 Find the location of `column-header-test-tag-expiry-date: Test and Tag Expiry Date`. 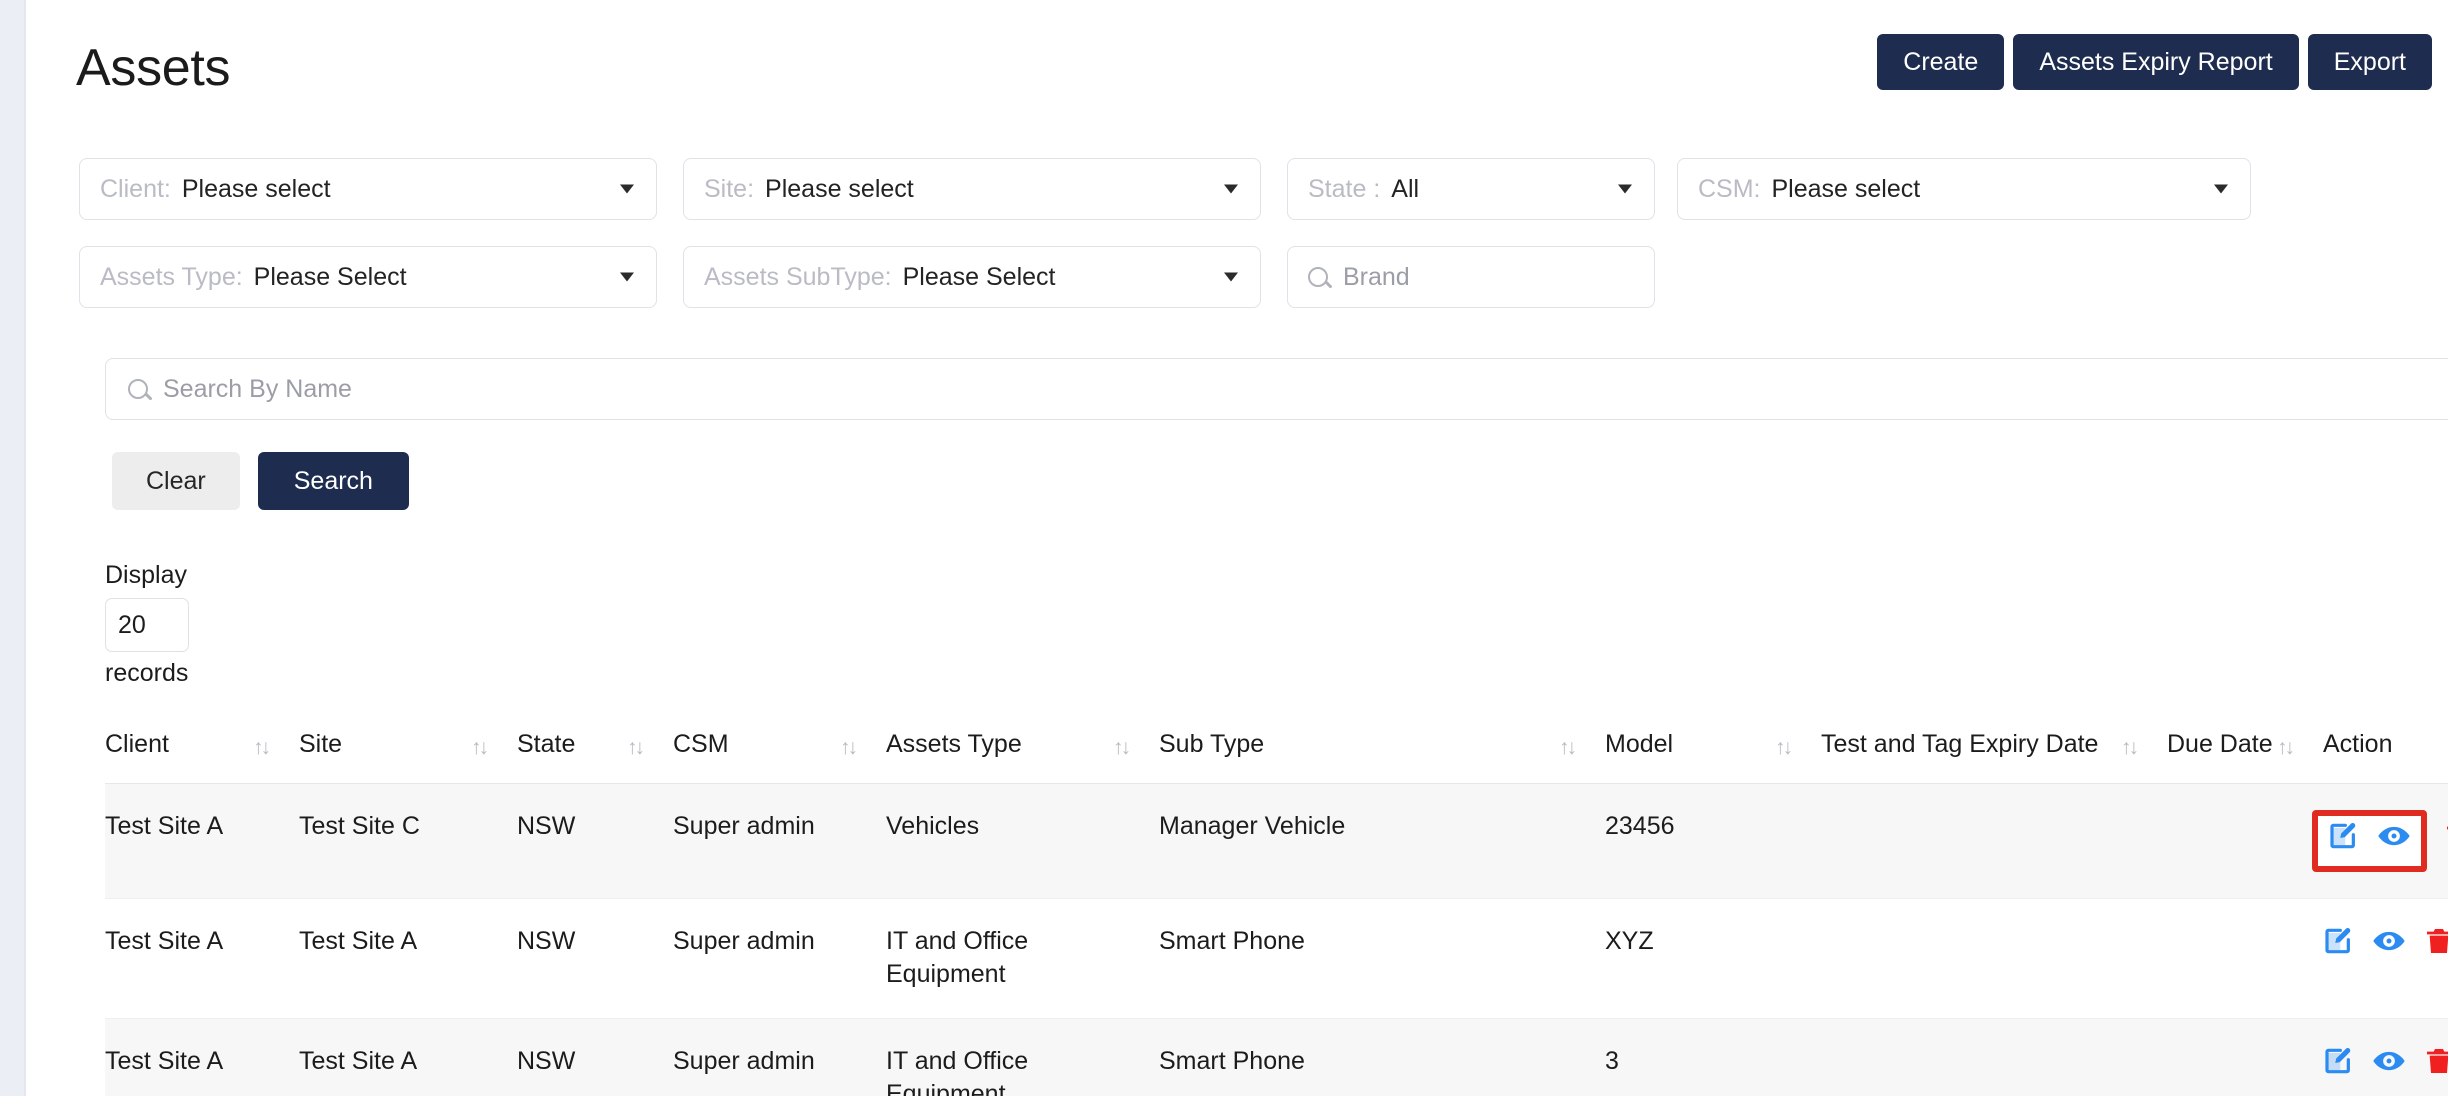

column-header-test-tag-expiry-date: Test and Tag Expiry Date is located at coordinates (1971, 756).